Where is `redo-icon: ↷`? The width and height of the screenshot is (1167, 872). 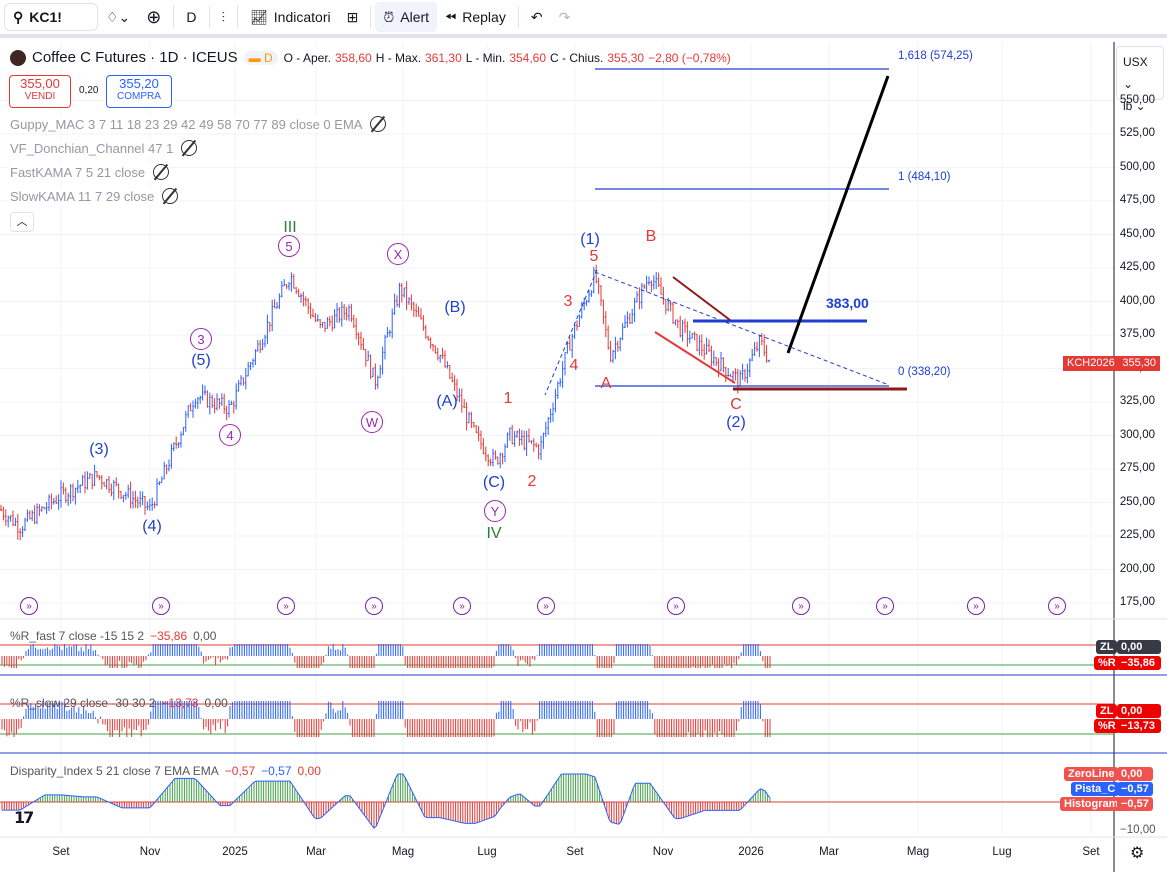
redo-icon: ↷ is located at coordinates (564, 16).